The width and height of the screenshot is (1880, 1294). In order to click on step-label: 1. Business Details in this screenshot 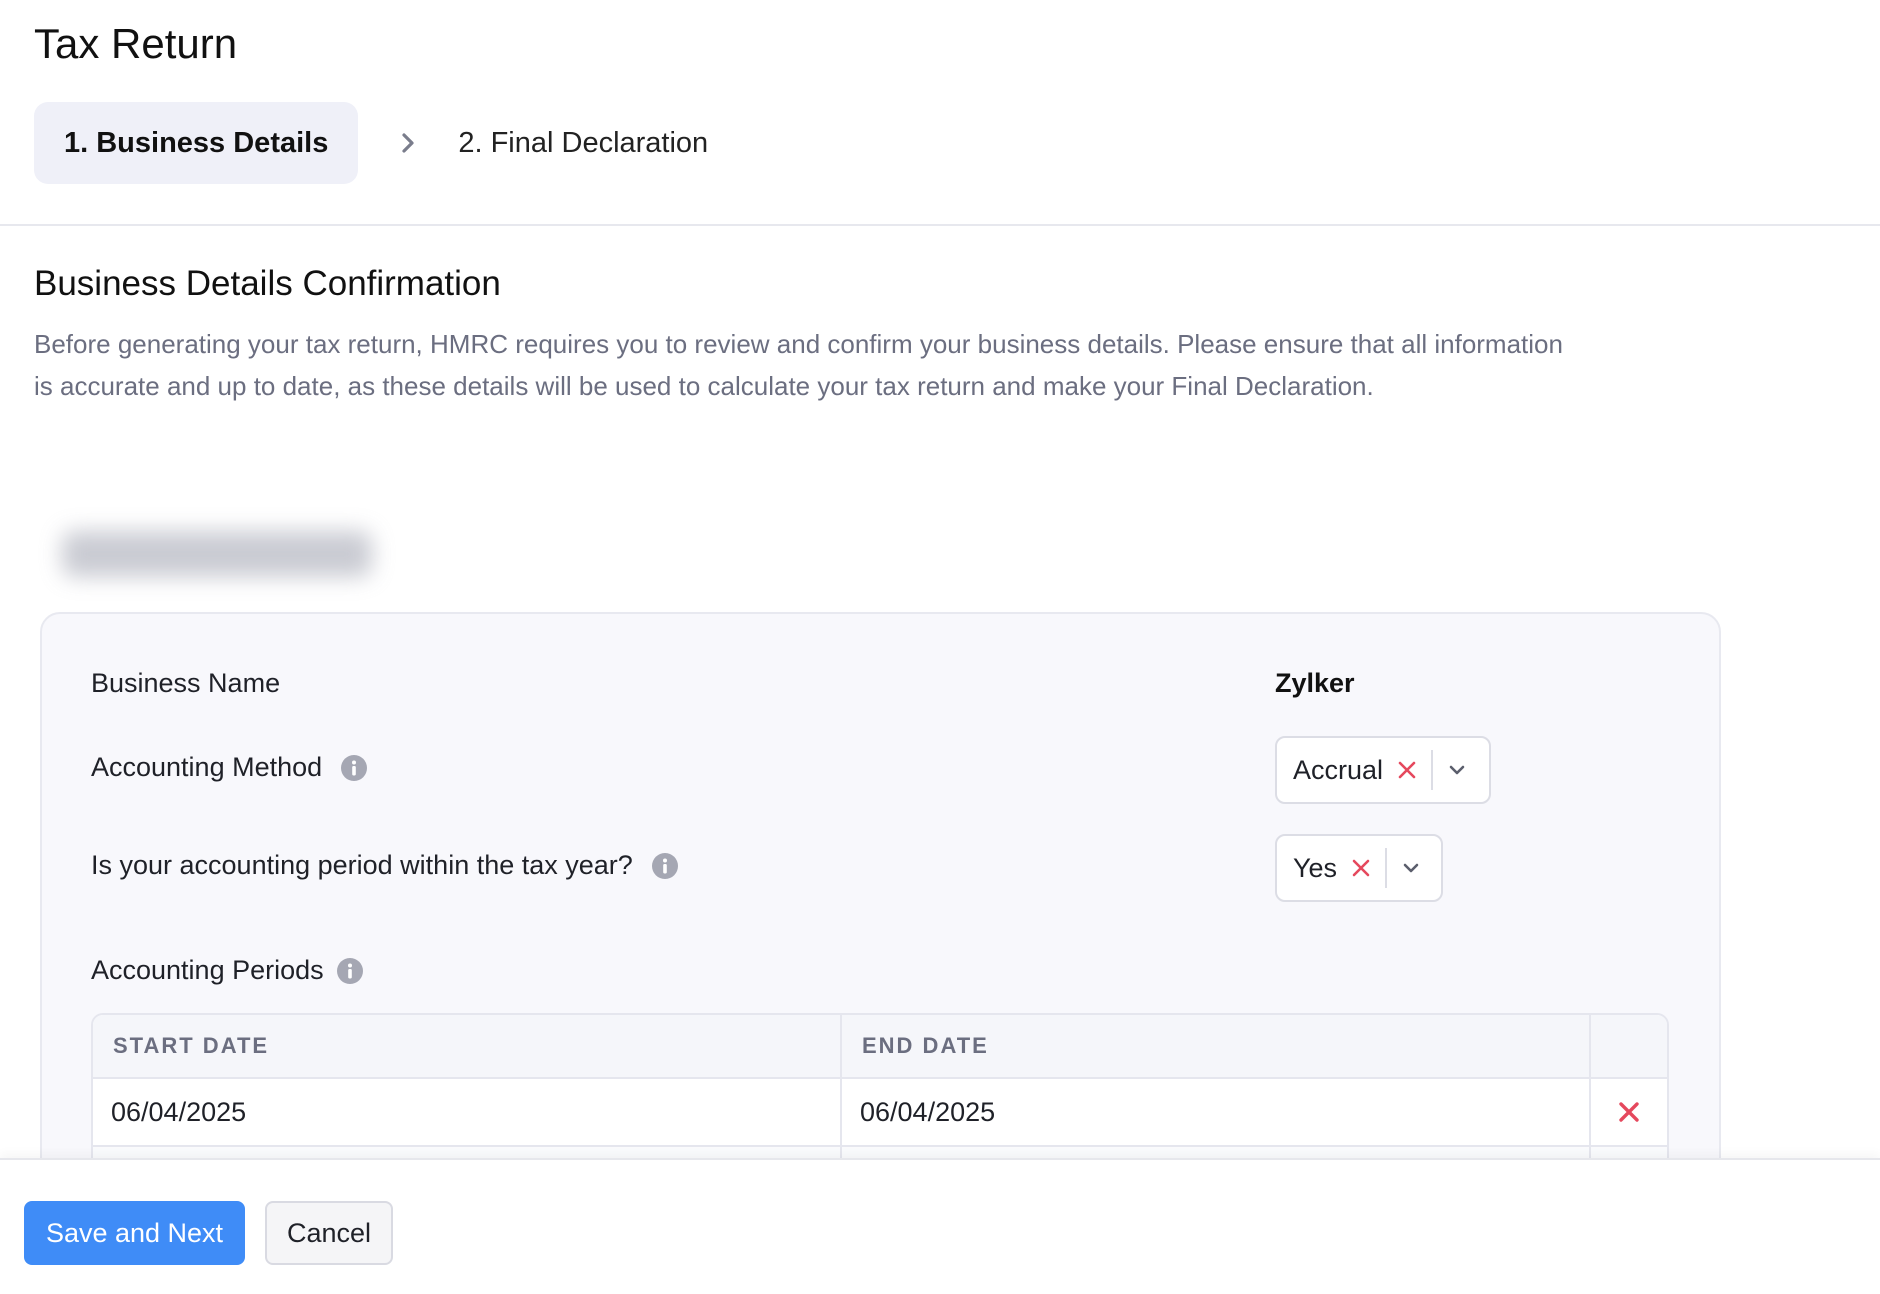, I will do `click(196, 142)`.